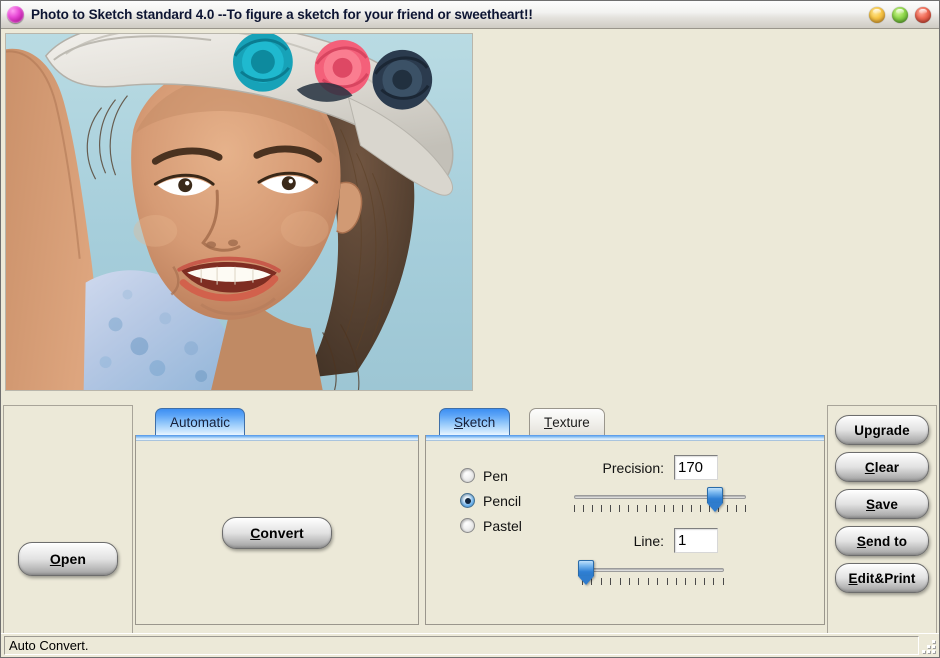 The height and width of the screenshot is (658, 940). What do you see at coordinates (586, 572) in the screenshot?
I see `line-slider-thumb` at bounding box center [586, 572].